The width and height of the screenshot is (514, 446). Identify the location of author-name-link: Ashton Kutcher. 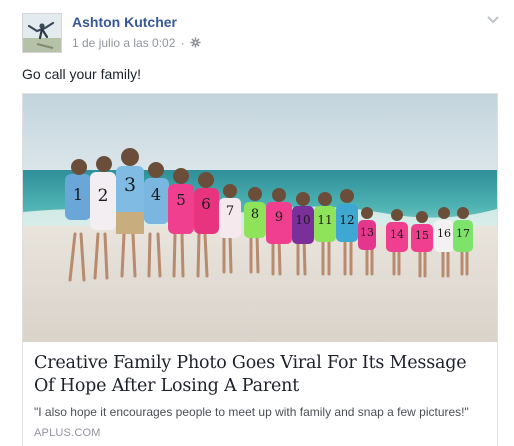
(124, 22).